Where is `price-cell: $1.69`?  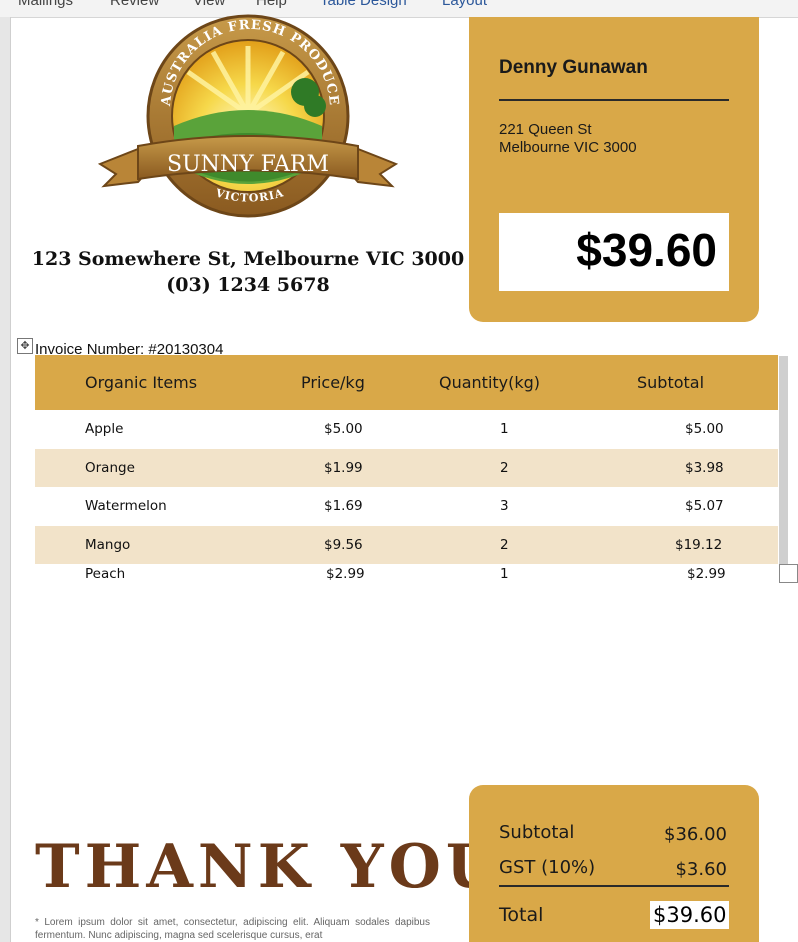
price-cell: $1.69 is located at coordinates (343, 506).